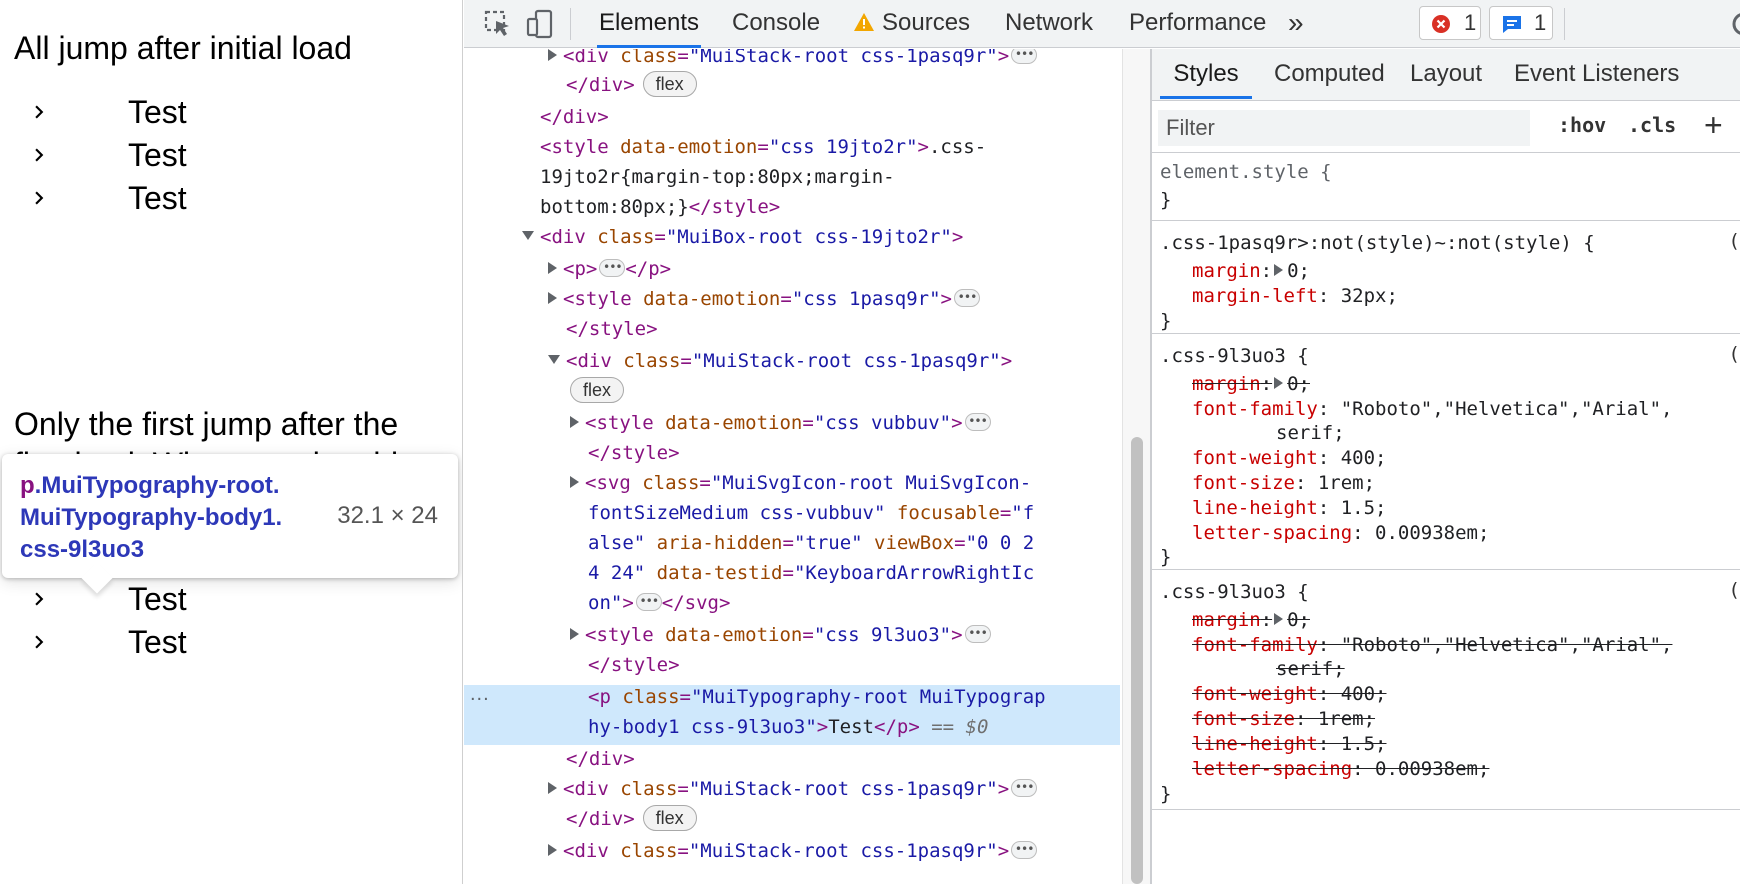  I want to click on dom-node: <style data-emotion="css vubbuv"> •••, so click(780, 423).